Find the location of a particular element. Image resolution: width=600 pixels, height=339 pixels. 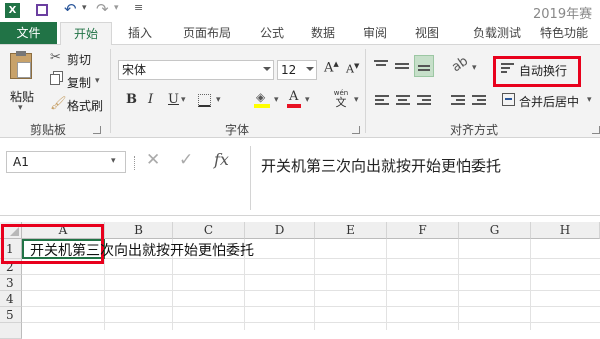

copy-icon is located at coordinates (55, 79).